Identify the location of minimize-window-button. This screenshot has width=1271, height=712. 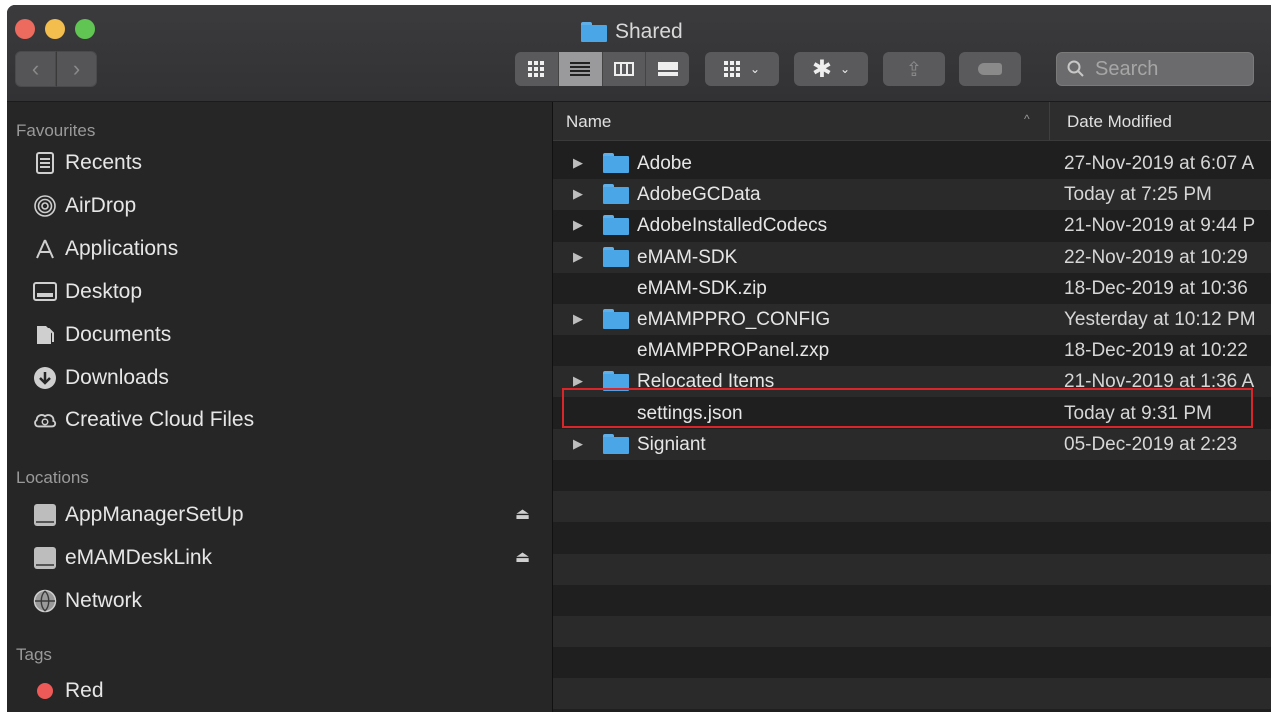
(55, 29).